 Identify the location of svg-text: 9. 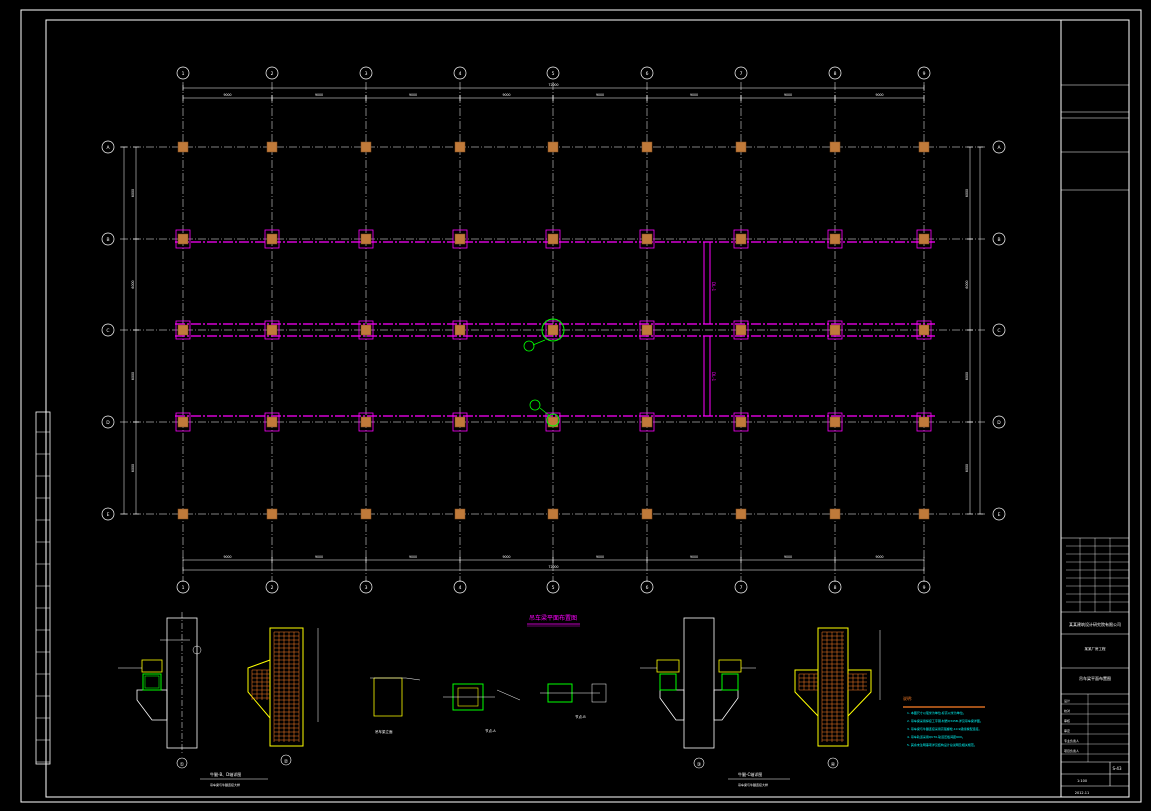
(924, 74).